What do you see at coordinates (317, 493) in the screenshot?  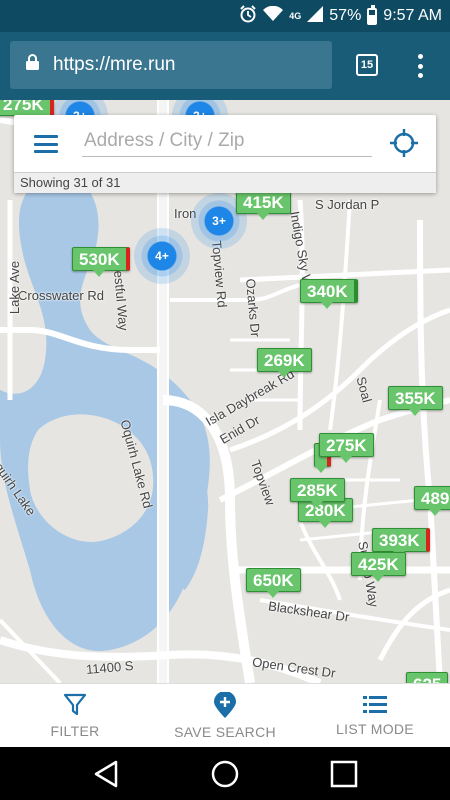 I see `price-marker: 285K` at bounding box center [317, 493].